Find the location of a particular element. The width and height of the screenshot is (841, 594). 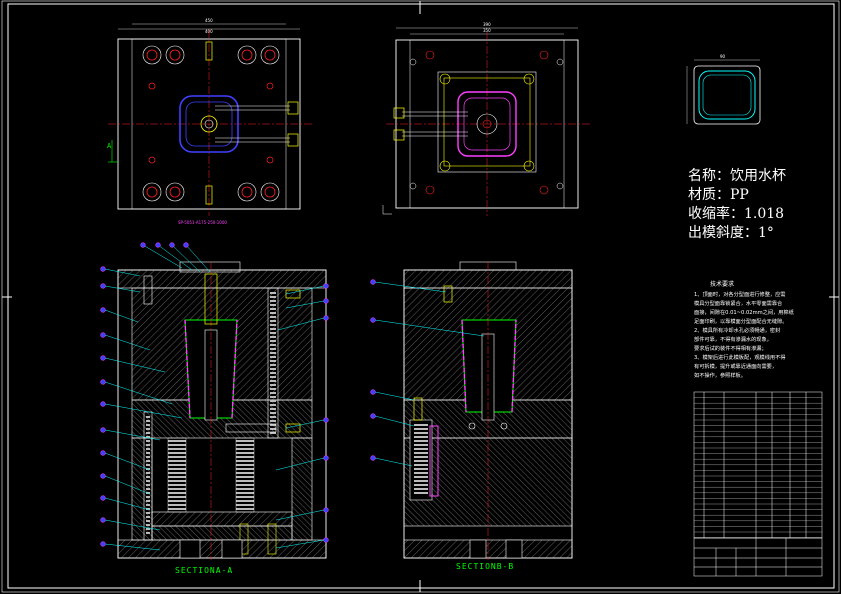

svg-text: SP-5051-A175-250-1000 is located at coordinates (202, 222).